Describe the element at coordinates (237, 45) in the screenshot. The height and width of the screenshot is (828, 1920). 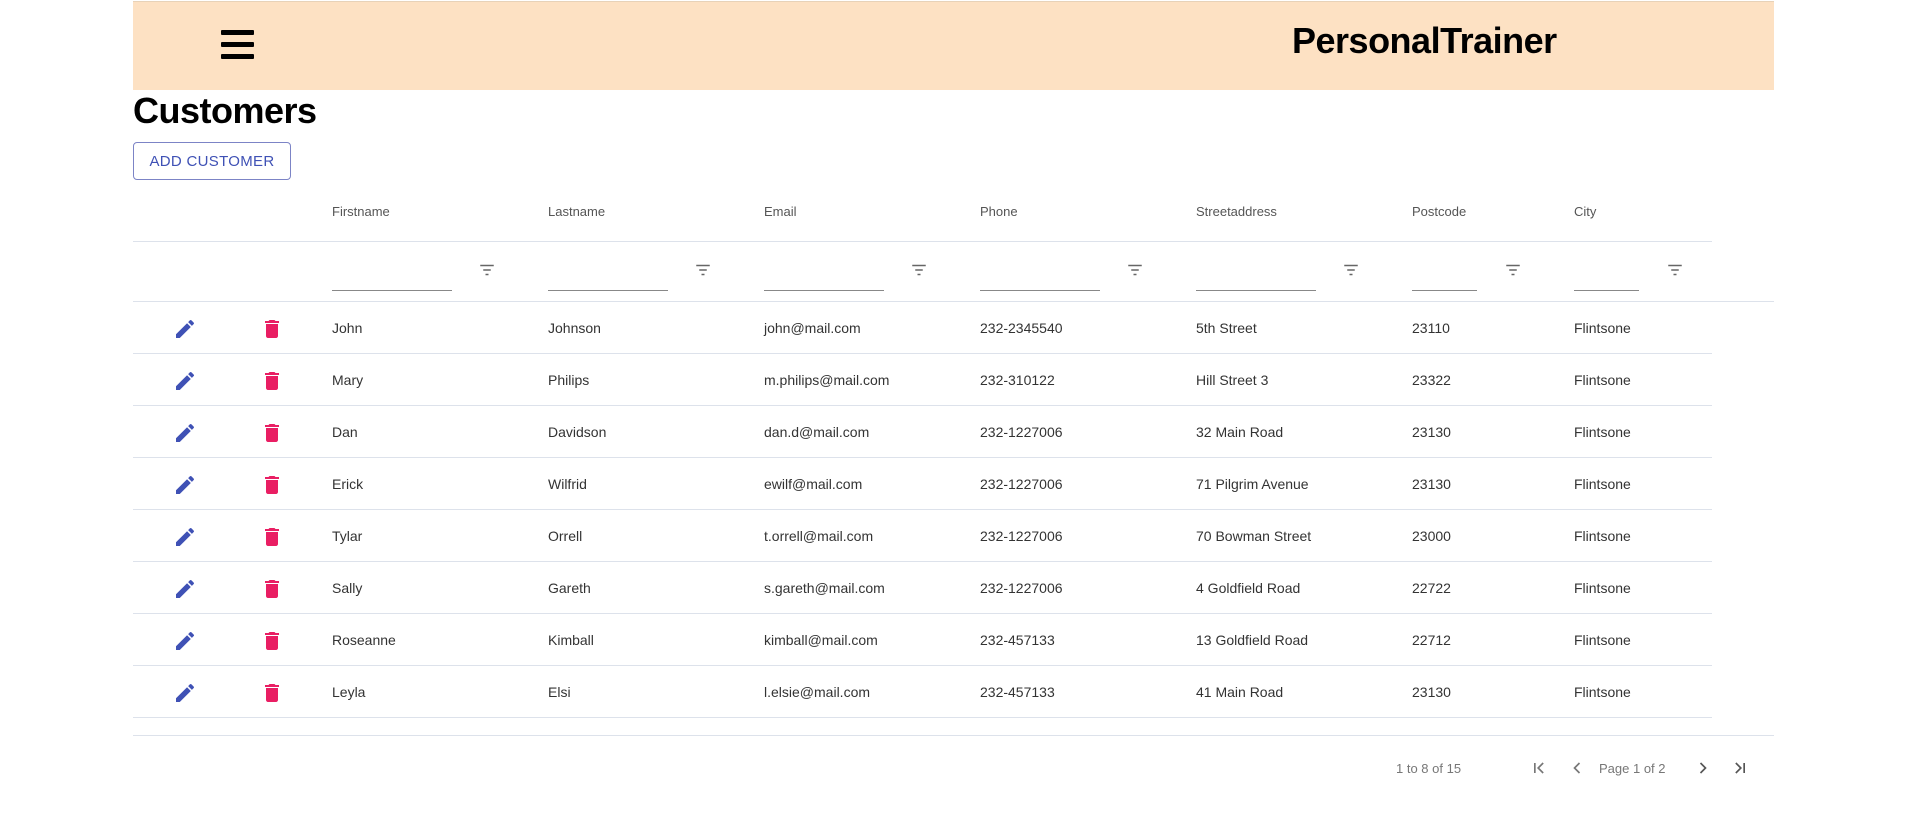
I see `menu-icon` at that location.